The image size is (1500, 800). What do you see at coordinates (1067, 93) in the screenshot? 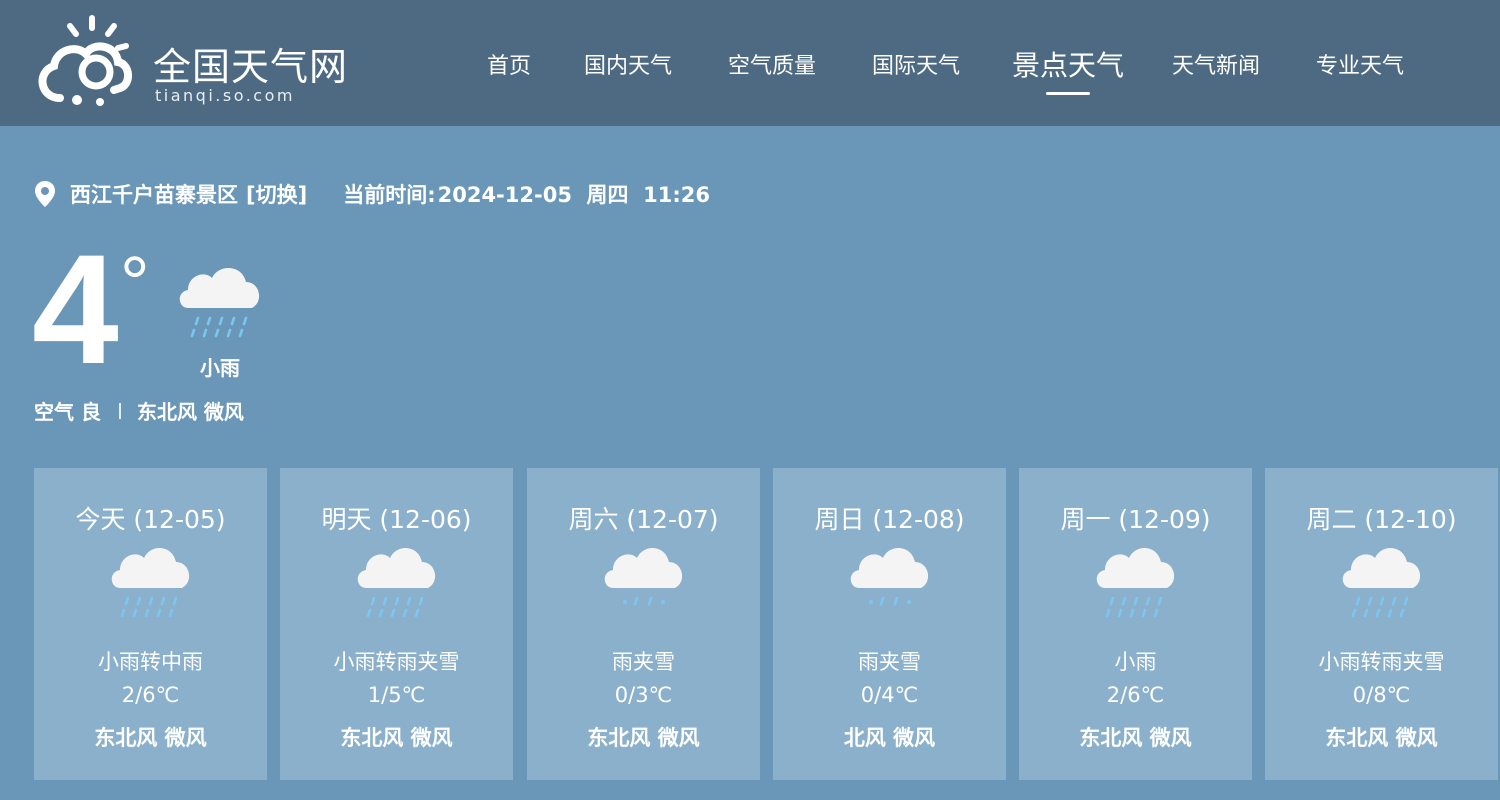
I see `active-nav-underline` at bounding box center [1067, 93].